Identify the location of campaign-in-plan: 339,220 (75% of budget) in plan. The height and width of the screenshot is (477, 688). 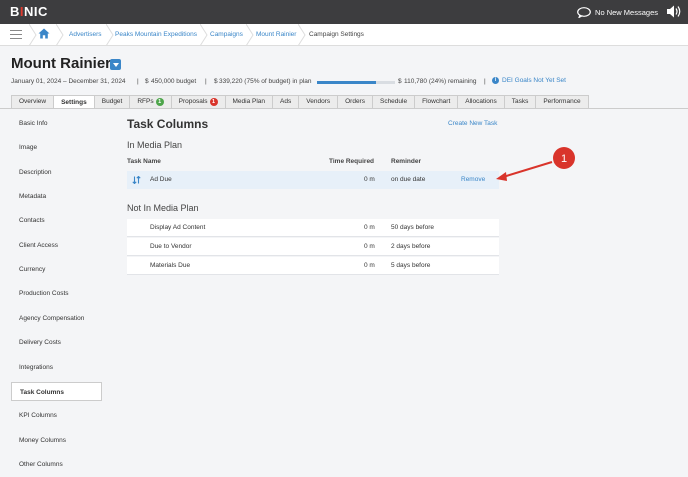
(265, 81).